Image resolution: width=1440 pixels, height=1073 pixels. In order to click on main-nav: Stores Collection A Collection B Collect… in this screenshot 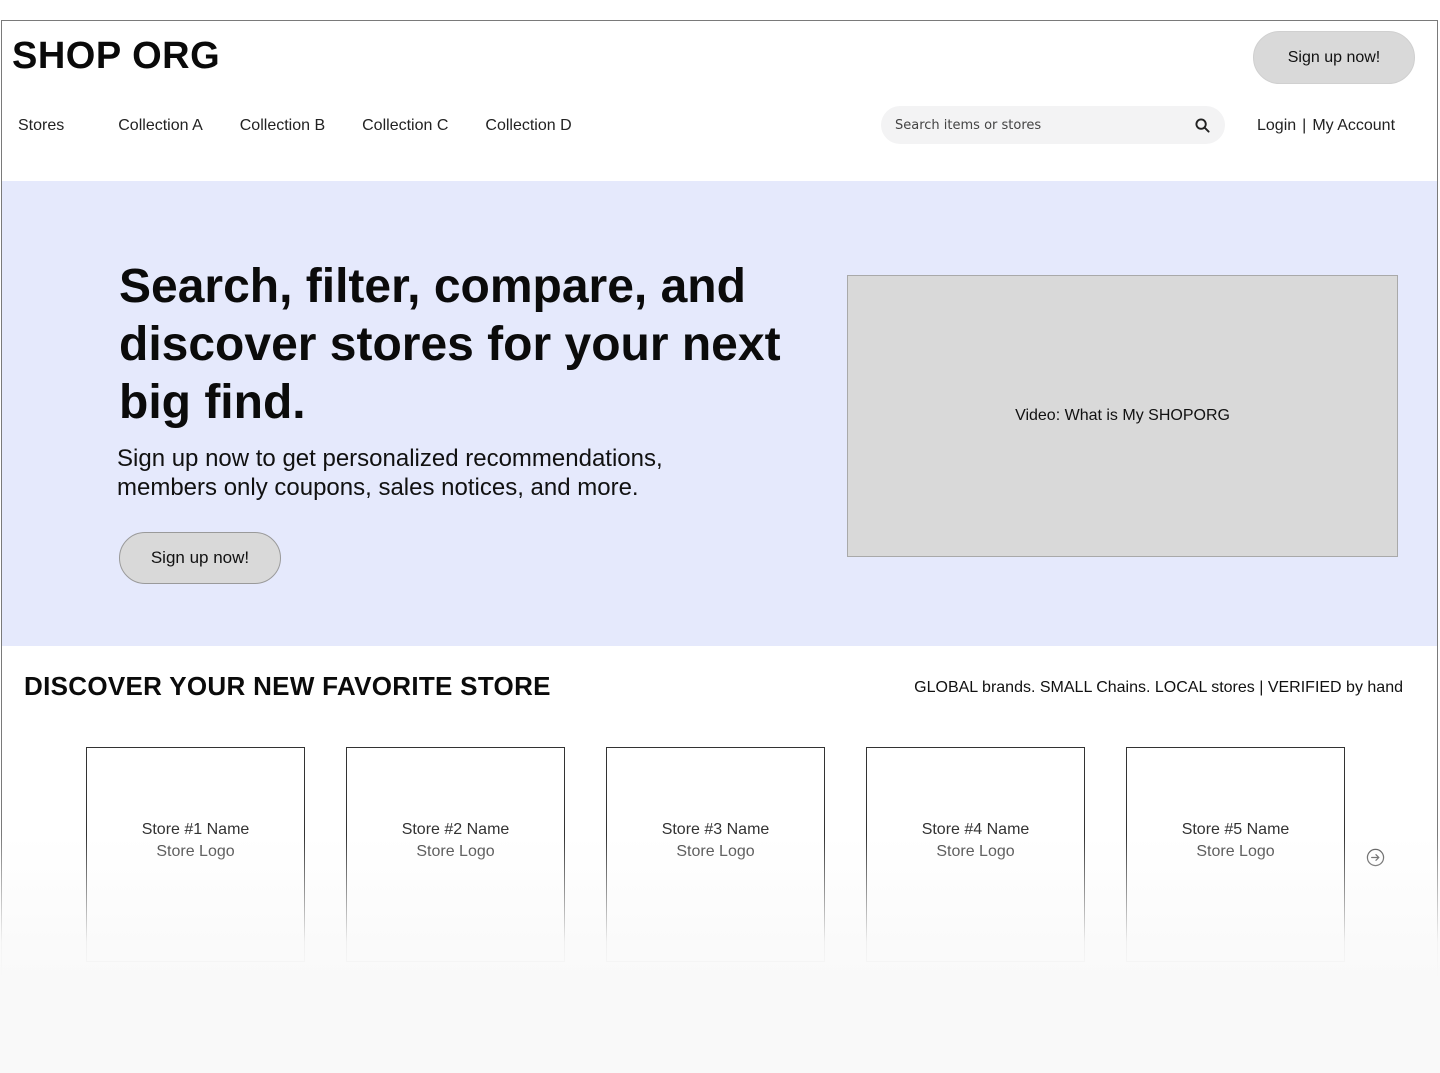, I will do `click(313, 126)`.